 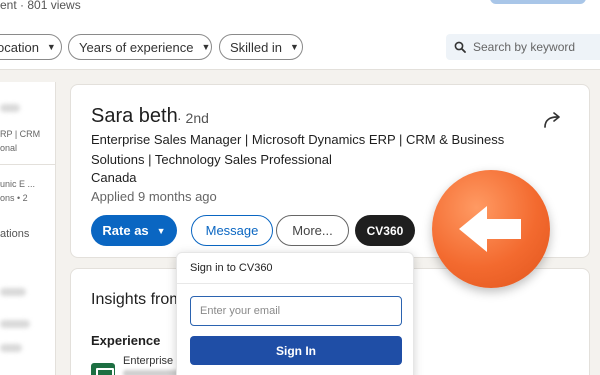 What do you see at coordinates (460, 47) in the screenshot?
I see `search-icon` at bounding box center [460, 47].